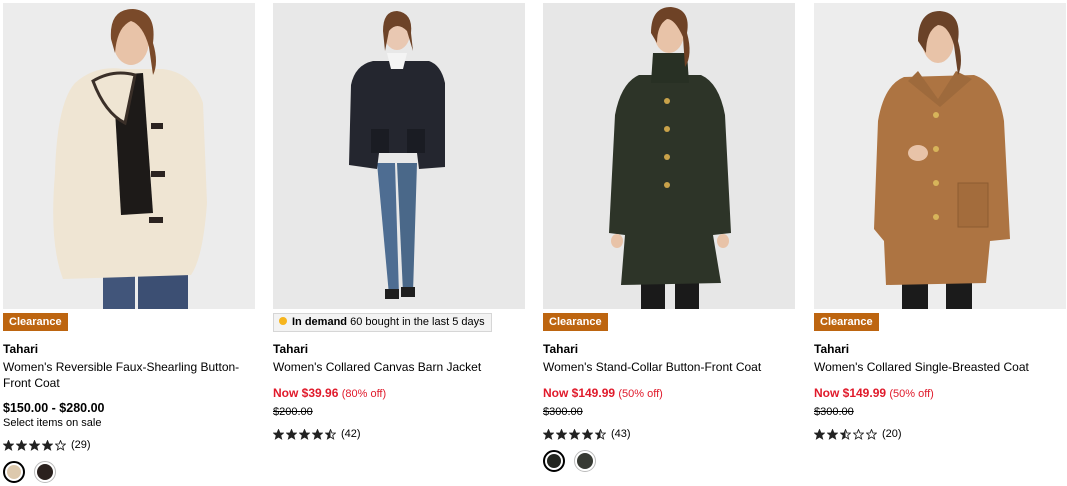  What do you see at coordinates (129, 445) in the screenshot?
I see `rating: (29)` at bounding box center [129, 445].